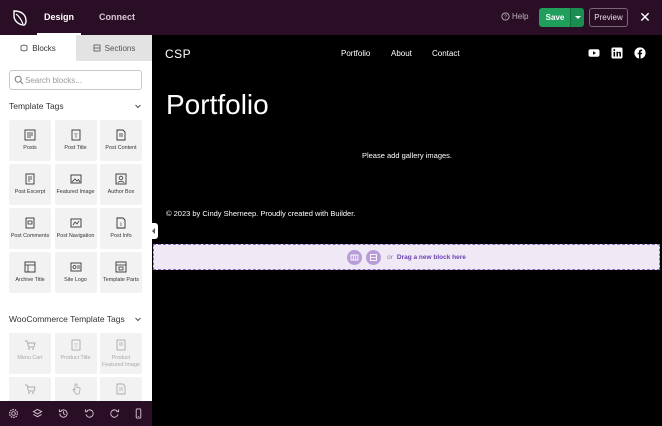 The width and height of the screenshot is (662, 426). I want to click on block-menu-cart: Menu Cart, so click(30, 353).